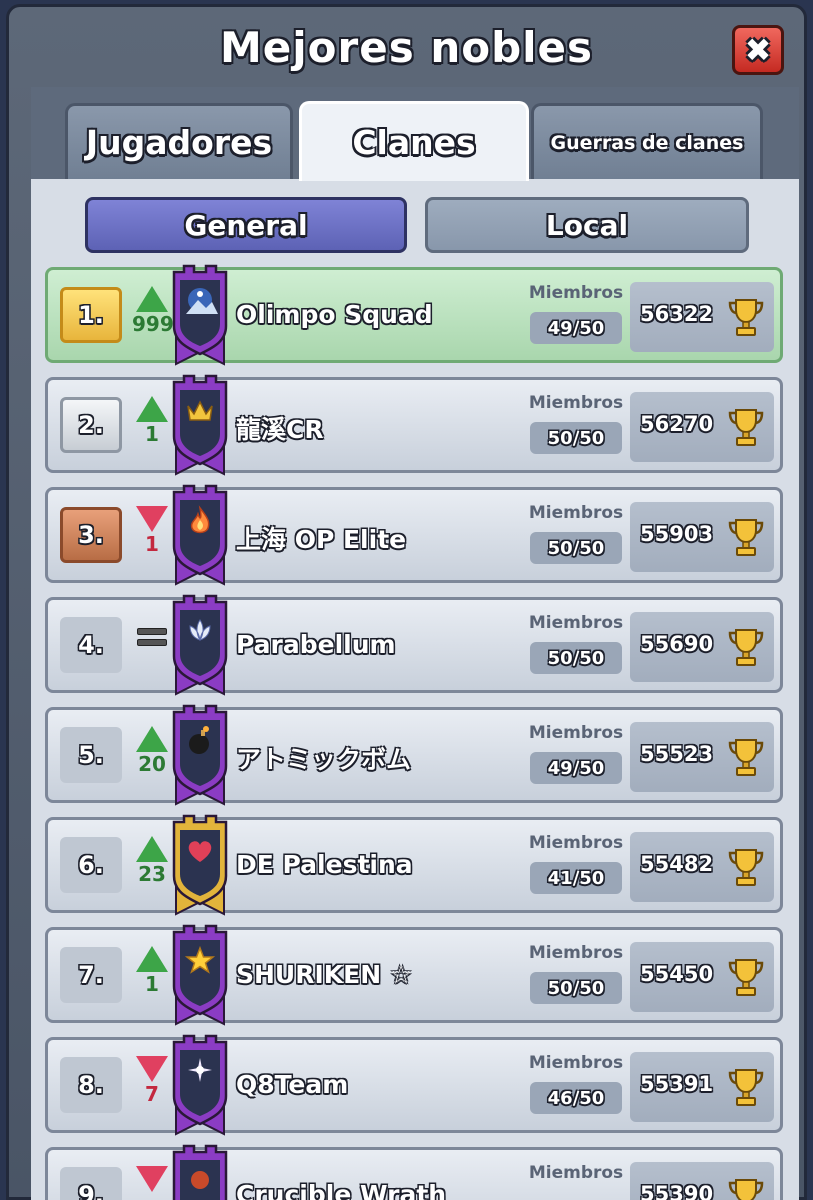  Describe the element at coordinates (576, 878) in the screenshot. I see `members-count: 41/50` at that location.